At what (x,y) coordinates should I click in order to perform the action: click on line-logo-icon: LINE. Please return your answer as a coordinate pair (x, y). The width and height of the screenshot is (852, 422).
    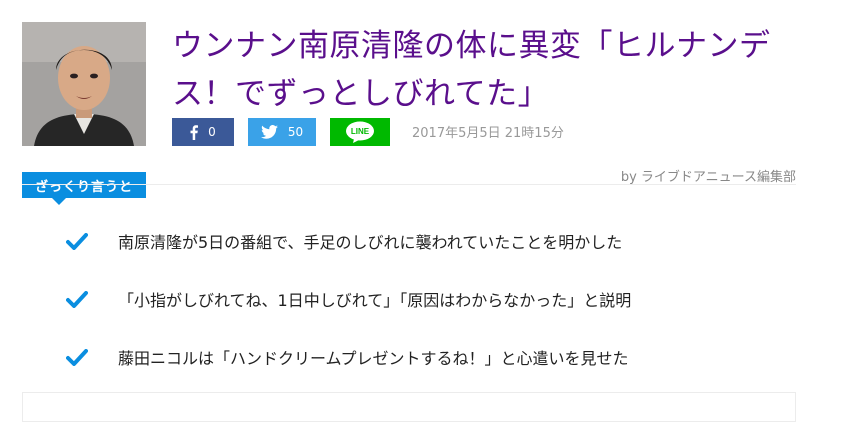
    Looking at the image, I should click on (360, 132).